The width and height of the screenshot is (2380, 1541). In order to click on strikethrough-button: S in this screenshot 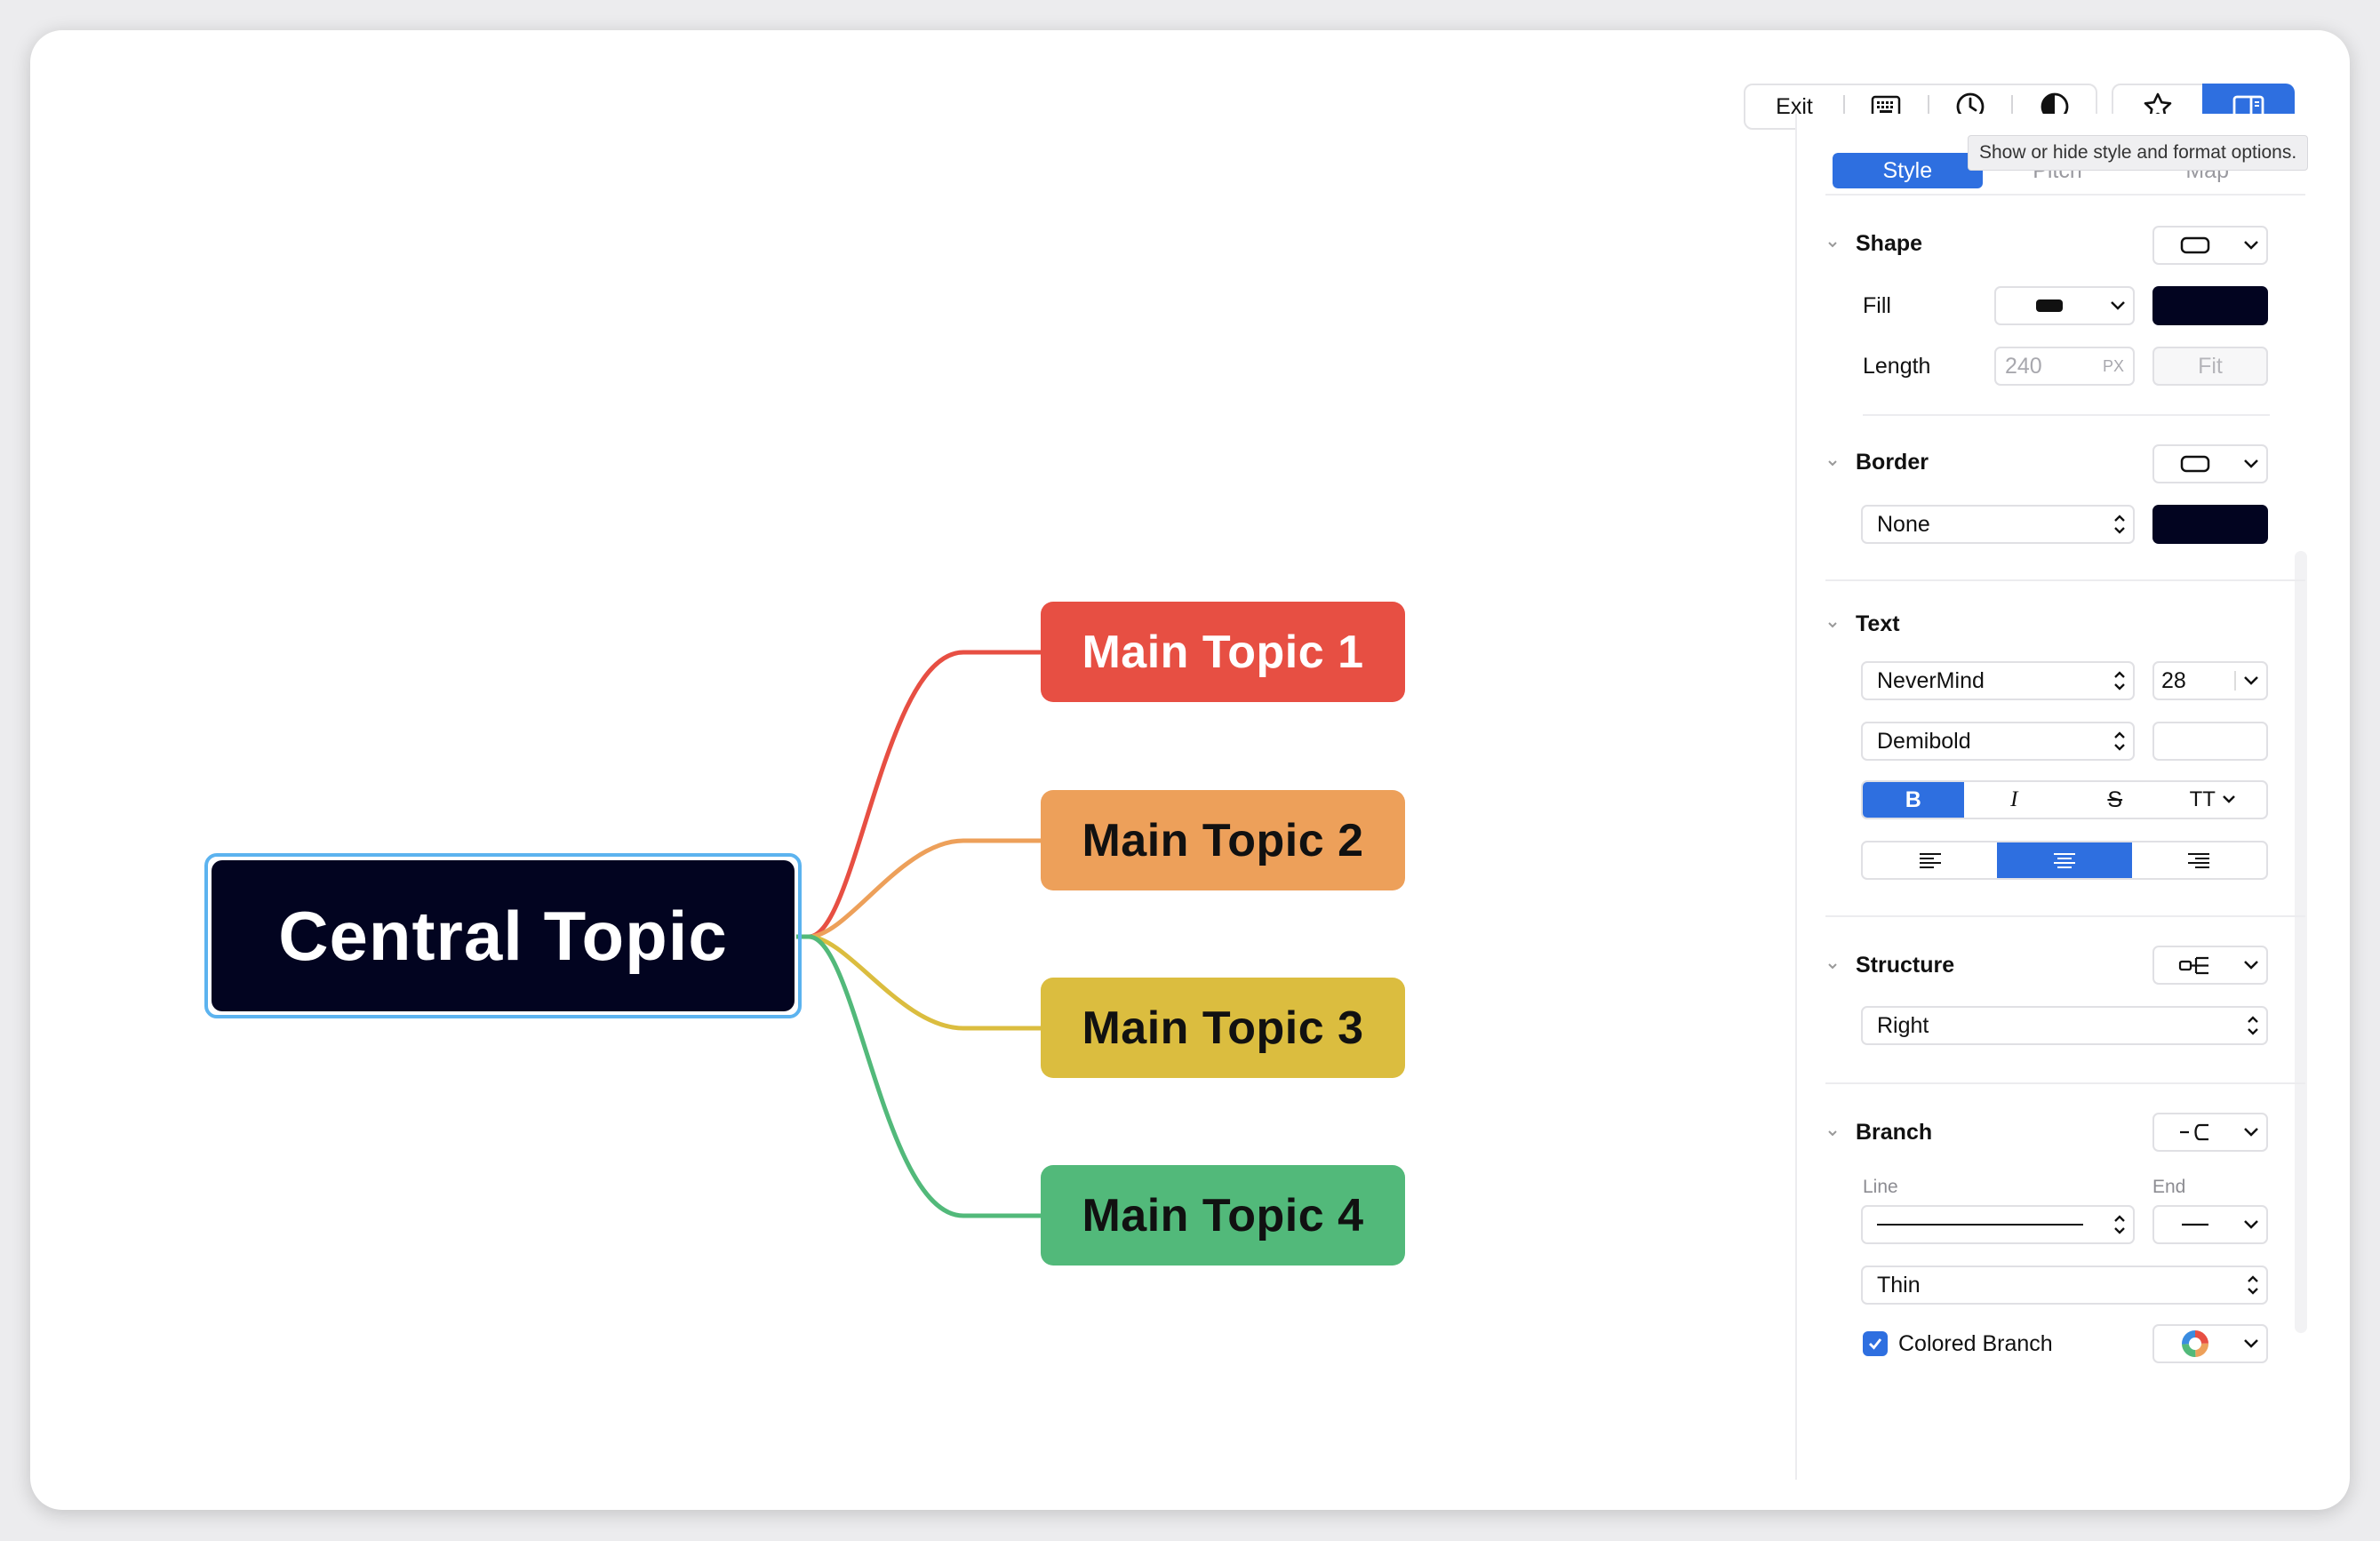, I will do `click(2115, 800)`.